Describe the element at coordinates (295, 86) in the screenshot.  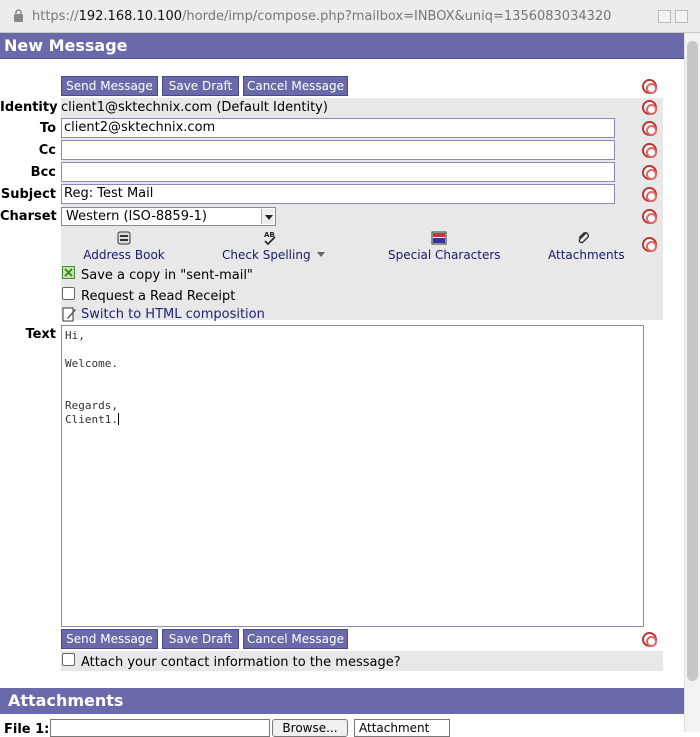
I see `cancel-message-button: Cancel Message` at that location.